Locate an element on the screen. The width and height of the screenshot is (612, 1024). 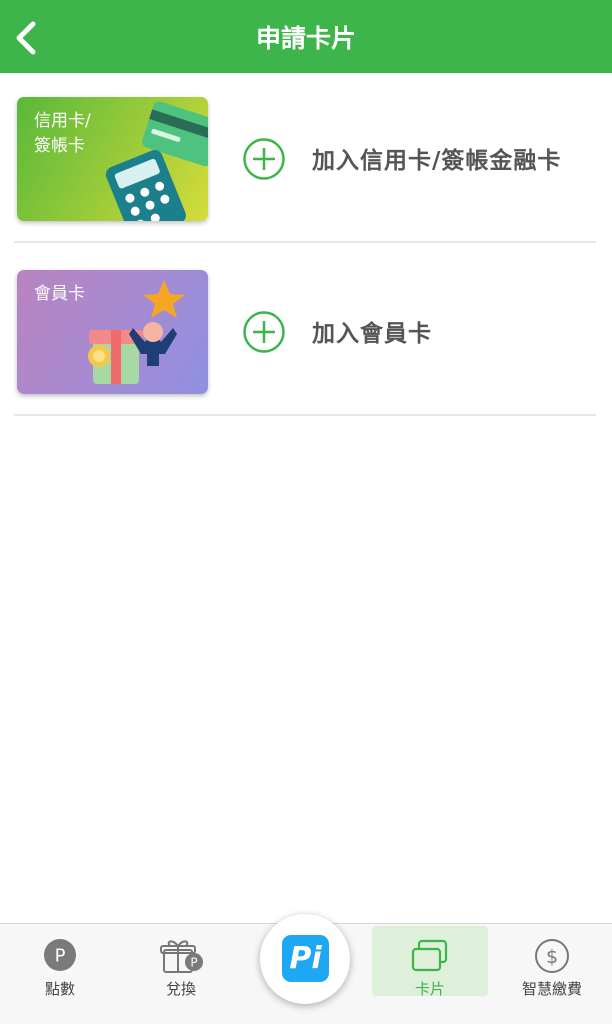
add-member-card-row: 會員卡 加入會員卡 is located at coordinates (305, 343).